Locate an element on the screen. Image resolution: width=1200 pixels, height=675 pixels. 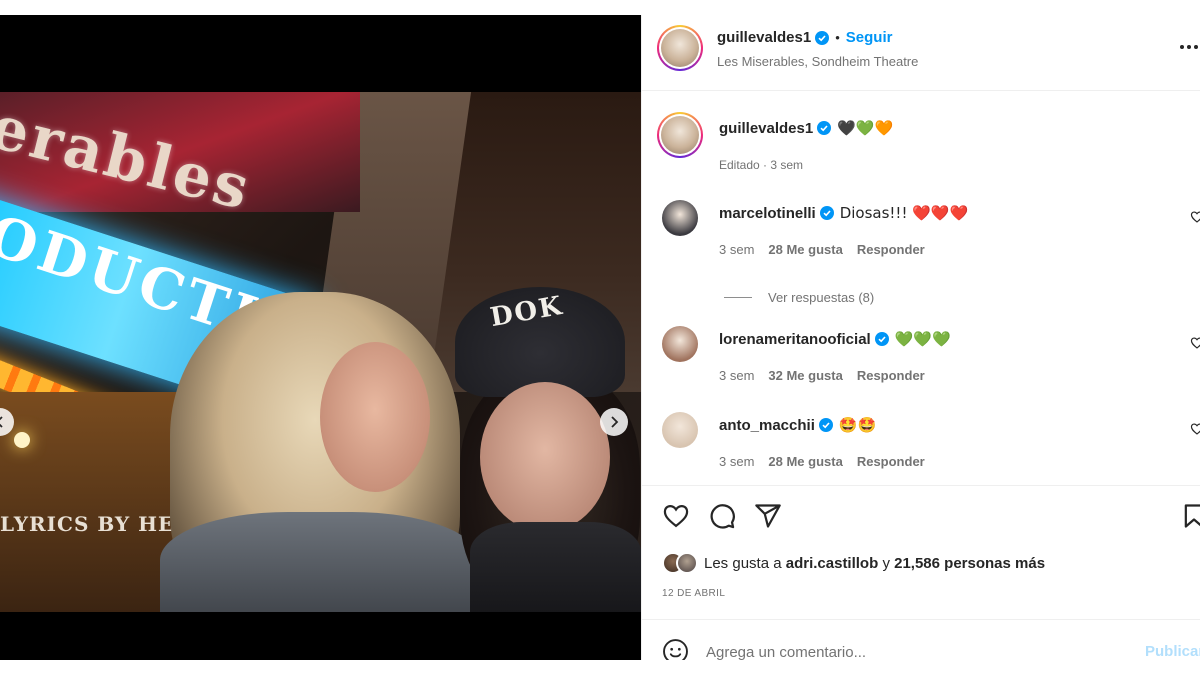
frame-bottom is located at coordinates (600, 667).